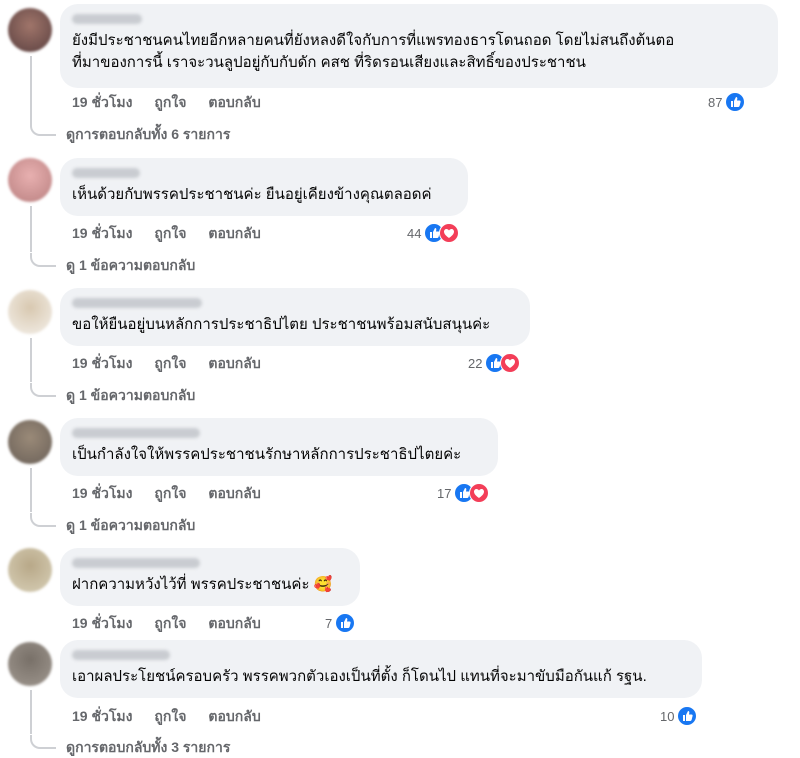  I want to click on reaction-count: 87, so click(715, 102).